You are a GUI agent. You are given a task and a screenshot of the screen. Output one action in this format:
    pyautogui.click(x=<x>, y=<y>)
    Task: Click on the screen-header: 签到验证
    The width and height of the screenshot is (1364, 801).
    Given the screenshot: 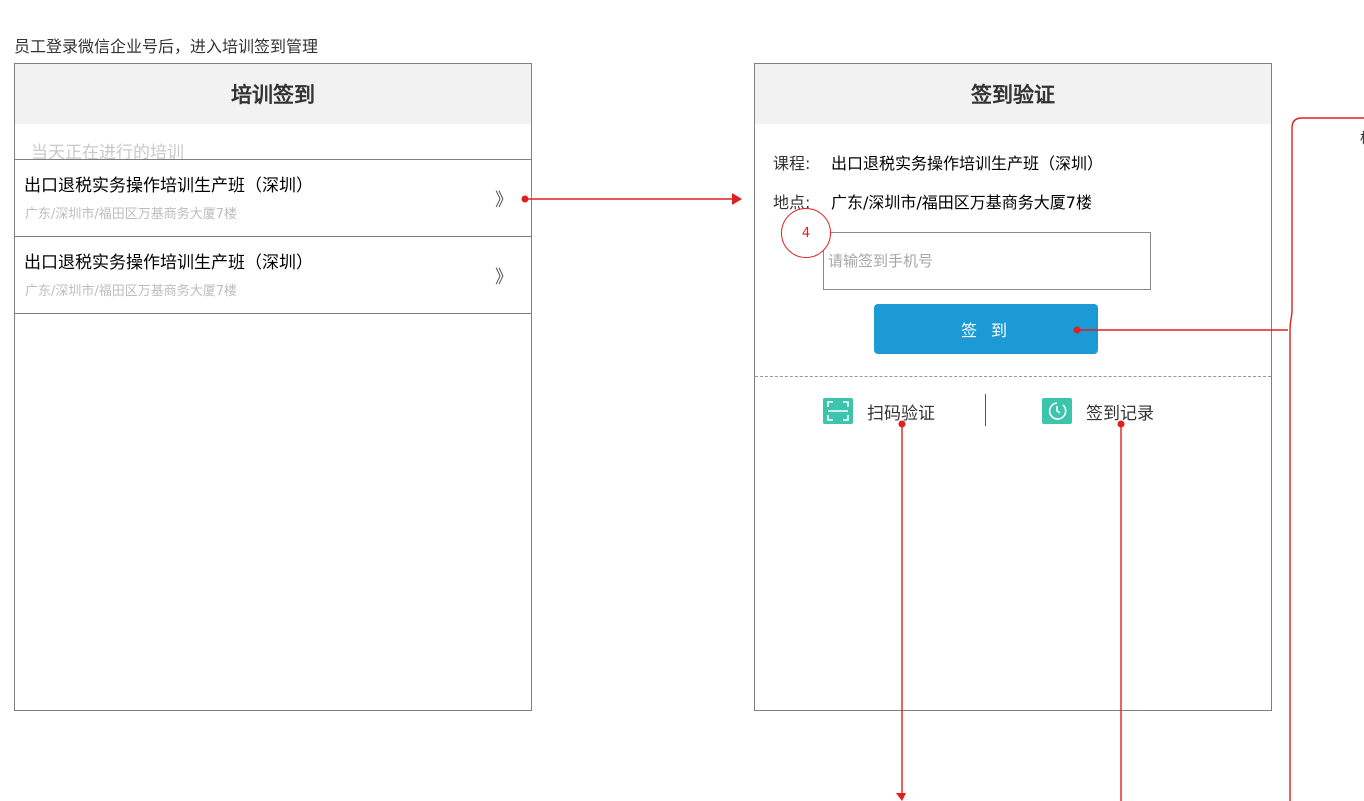 What is the action you would take?
    pyautogui.click(x=1013, y=94)
    